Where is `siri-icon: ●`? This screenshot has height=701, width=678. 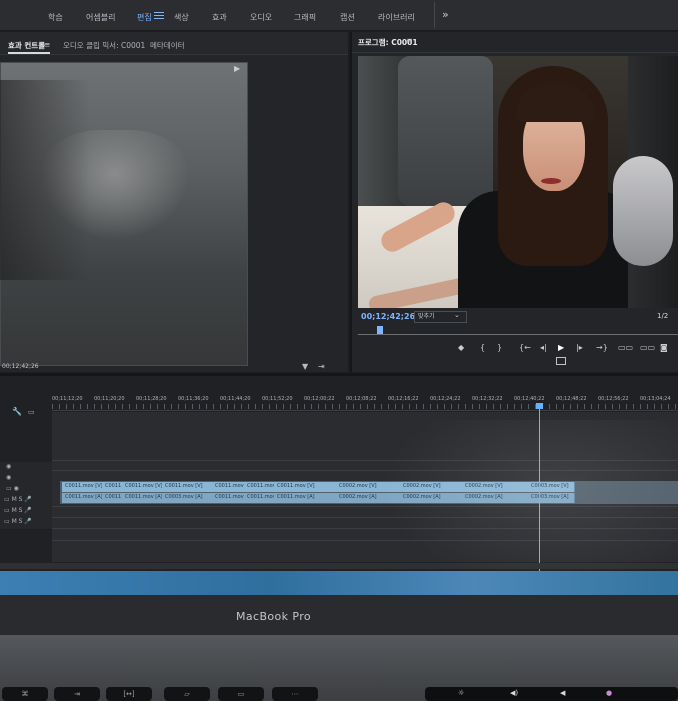 siri-icon: ● is located at coordinates (609, 693).